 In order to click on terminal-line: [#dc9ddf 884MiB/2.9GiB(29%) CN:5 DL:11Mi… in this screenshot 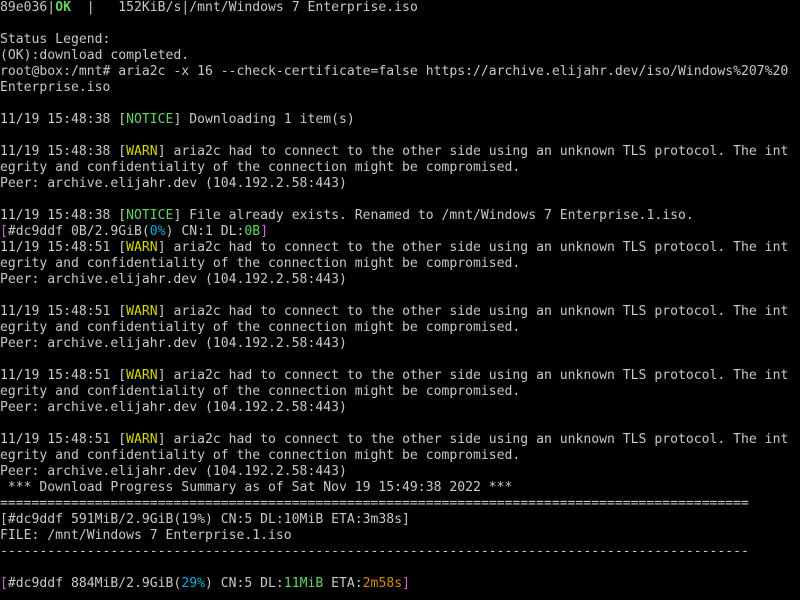, I will do `click(400, 584)`.